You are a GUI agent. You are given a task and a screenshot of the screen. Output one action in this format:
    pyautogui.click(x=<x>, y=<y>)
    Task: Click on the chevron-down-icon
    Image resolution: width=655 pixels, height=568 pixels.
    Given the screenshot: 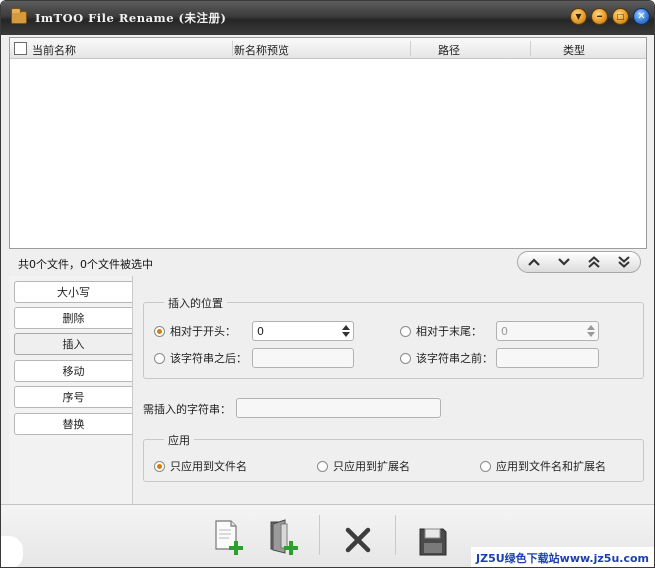 What is the action you would take?
    pyautogui.click(x=564, y=262)
    